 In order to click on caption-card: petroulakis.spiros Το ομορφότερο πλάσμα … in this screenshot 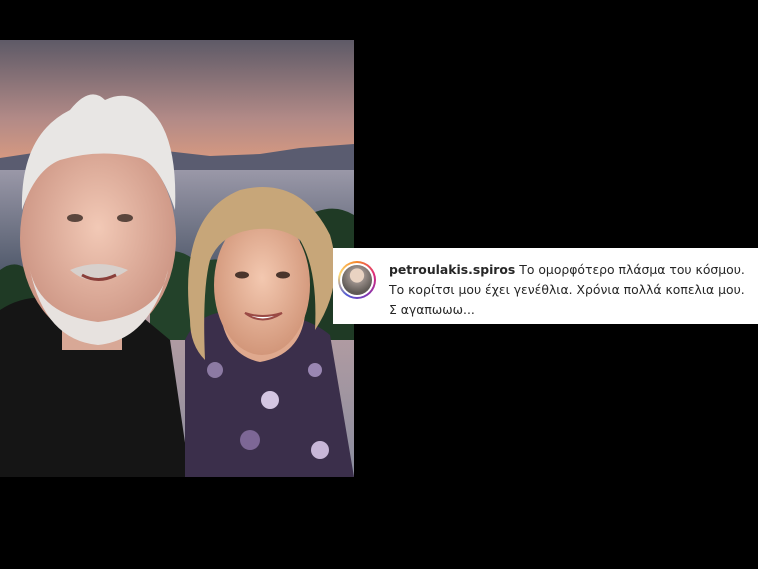, I will do `click(545, 286)`.